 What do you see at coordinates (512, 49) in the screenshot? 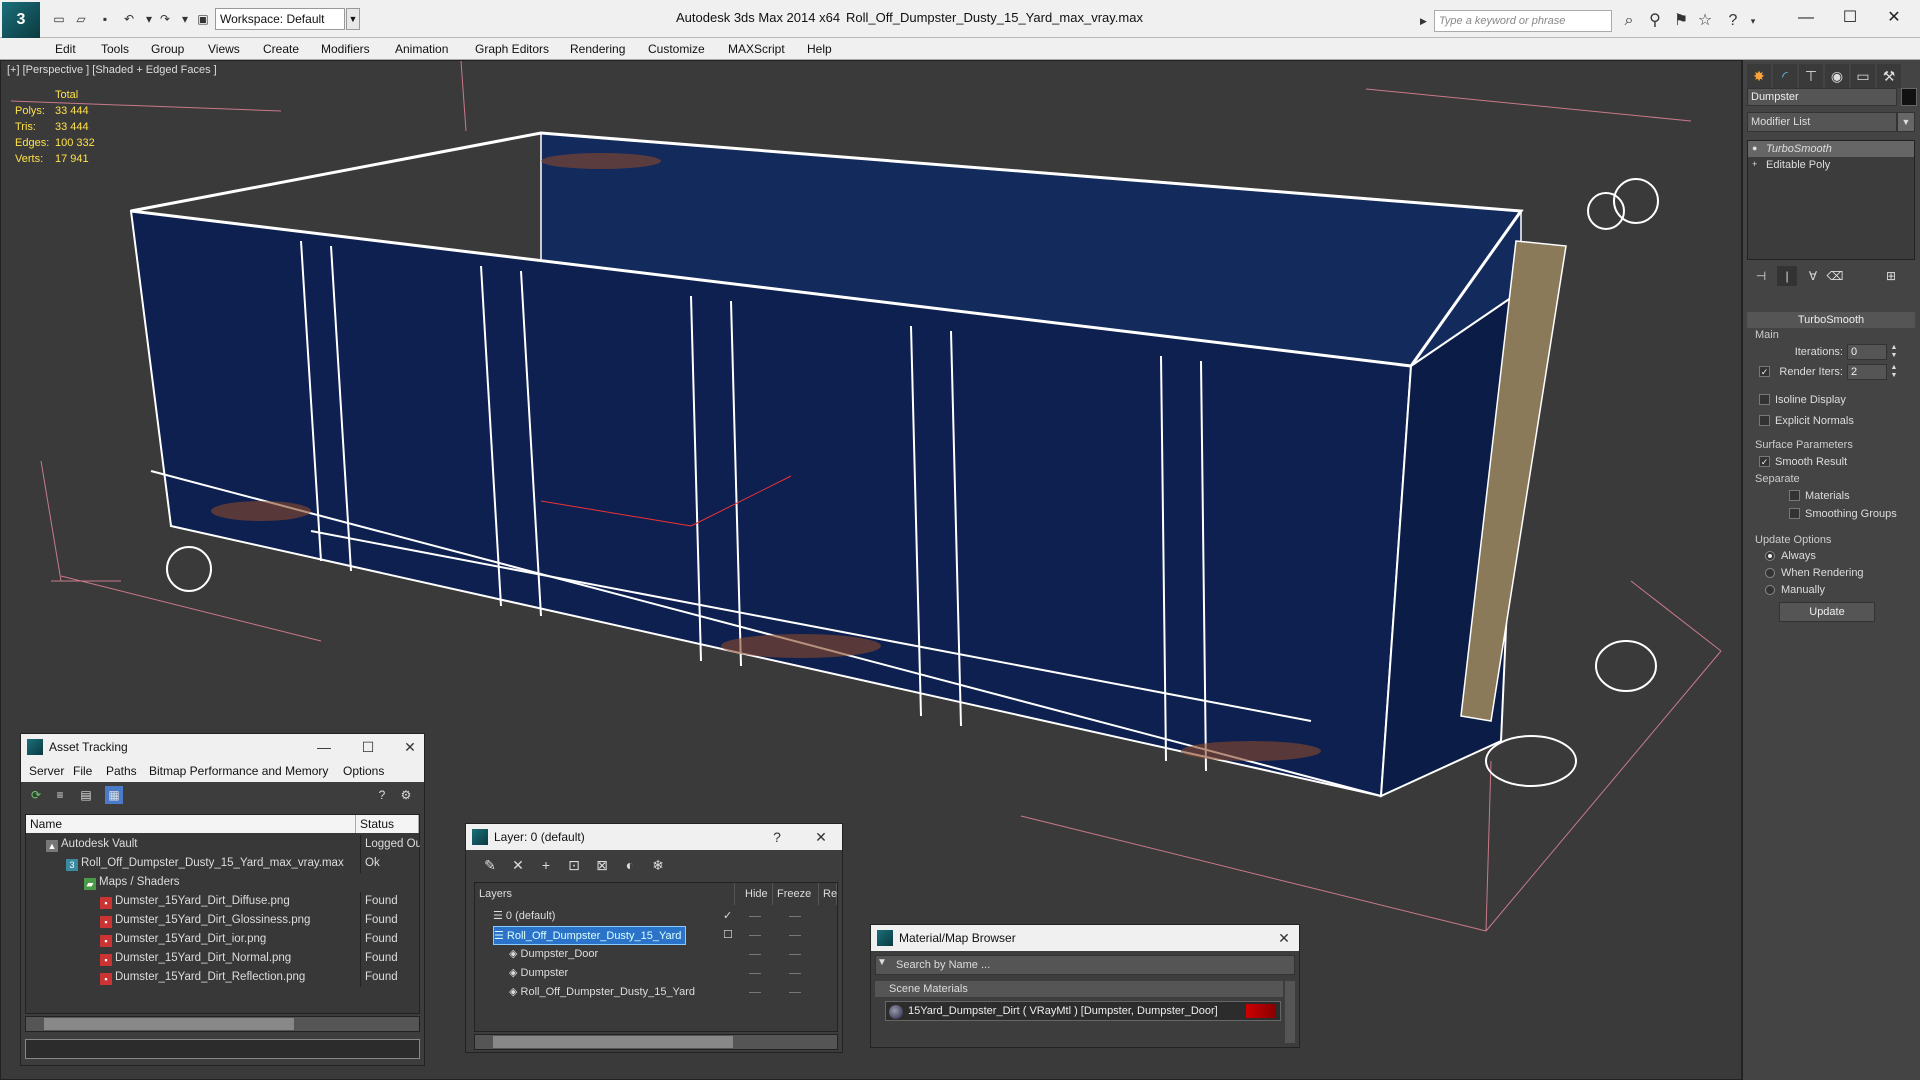
I see `menu-graph-editors: Graph Editors` at bounding box center [512, 49].